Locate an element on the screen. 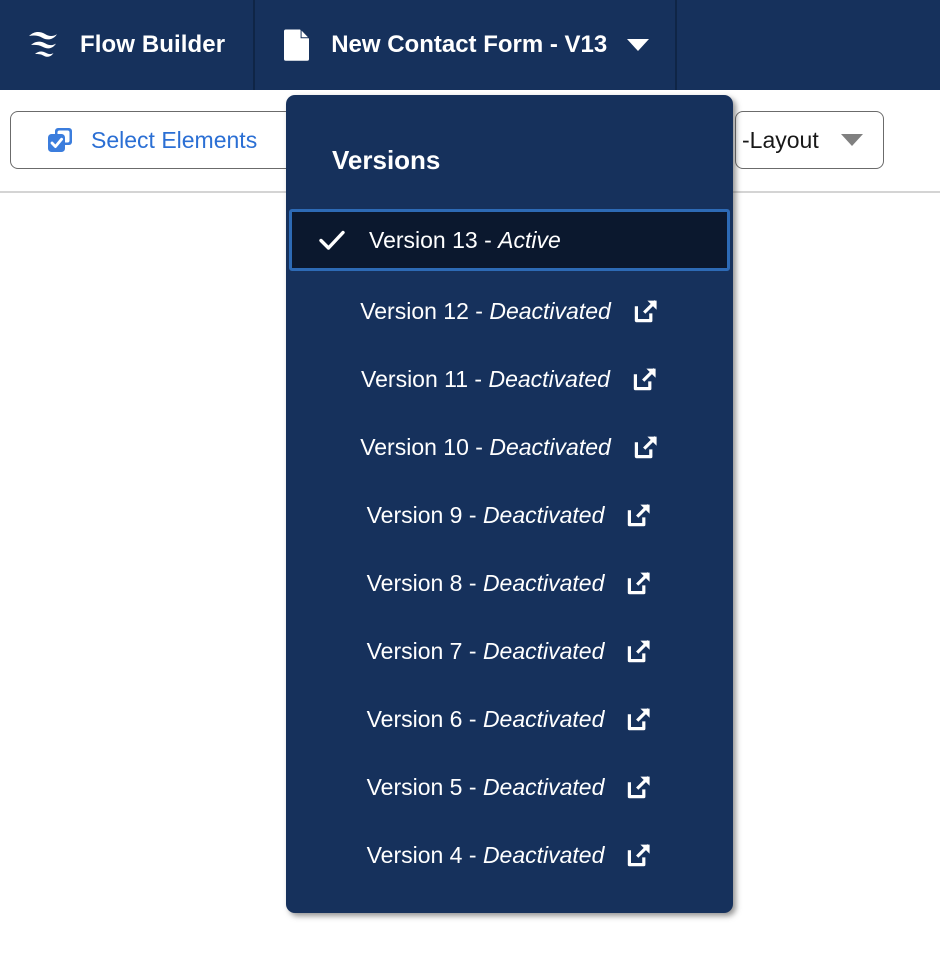 The image size is (940, 960). versions-popup-heading: Versions is located at coordinates (386, 160).